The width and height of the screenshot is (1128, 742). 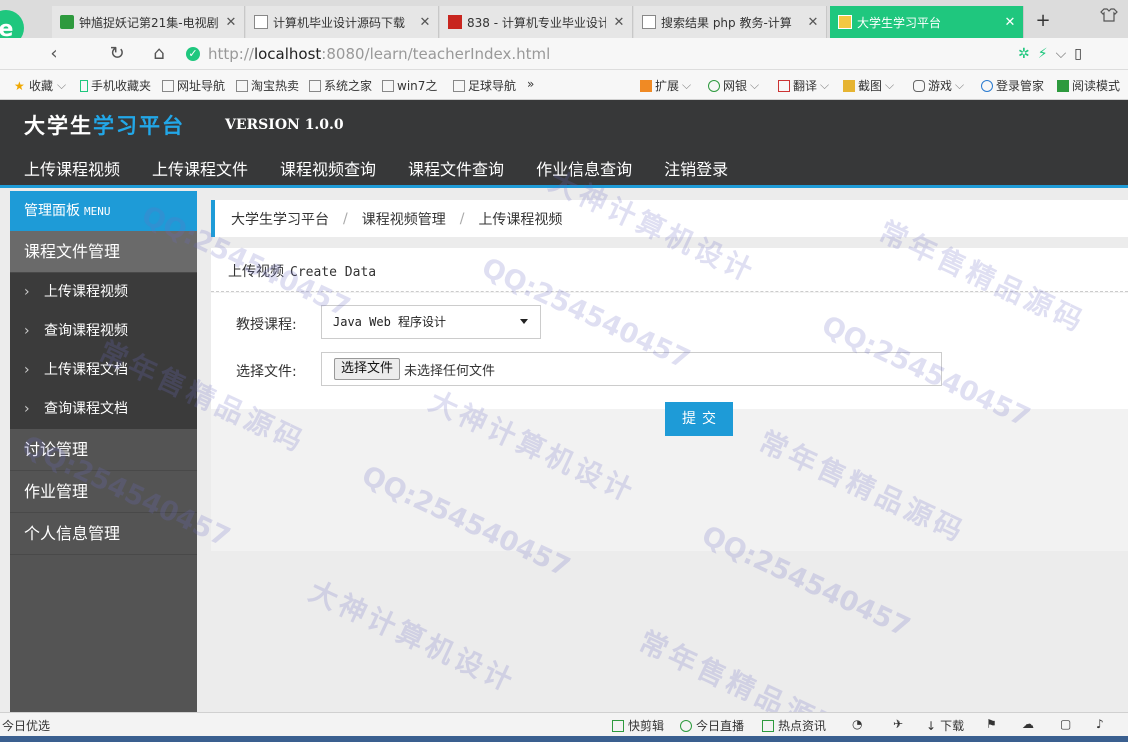 I want to click on bookmark-system: 系统之家, so click(x=340, y=85).